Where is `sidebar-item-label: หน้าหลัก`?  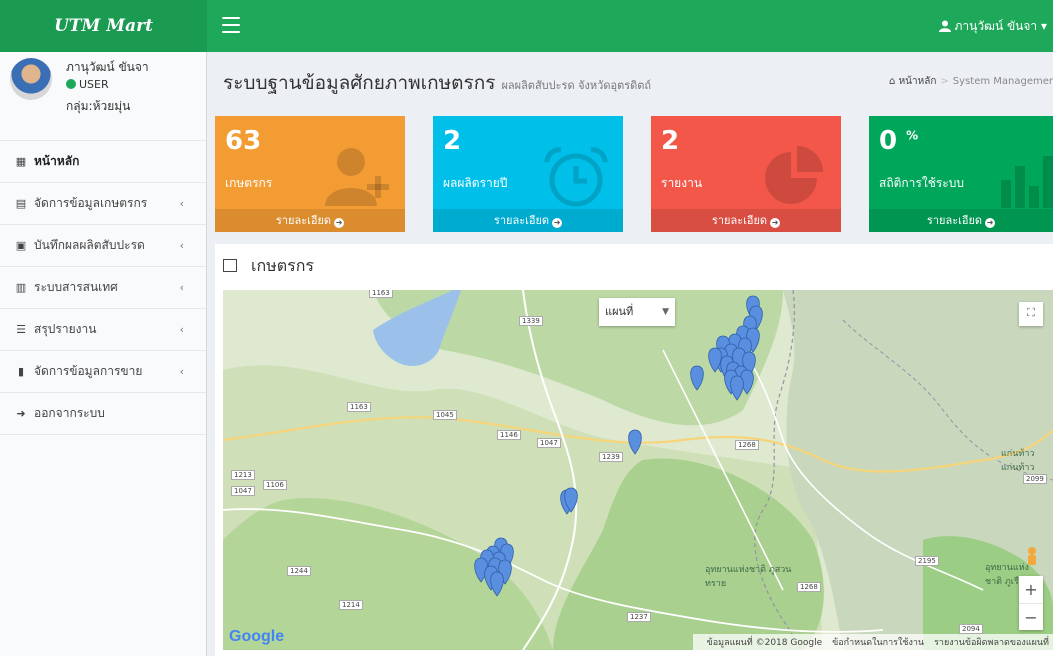 sidebar-item-label: หน้าหลัก is located at coordinates (57, 161).